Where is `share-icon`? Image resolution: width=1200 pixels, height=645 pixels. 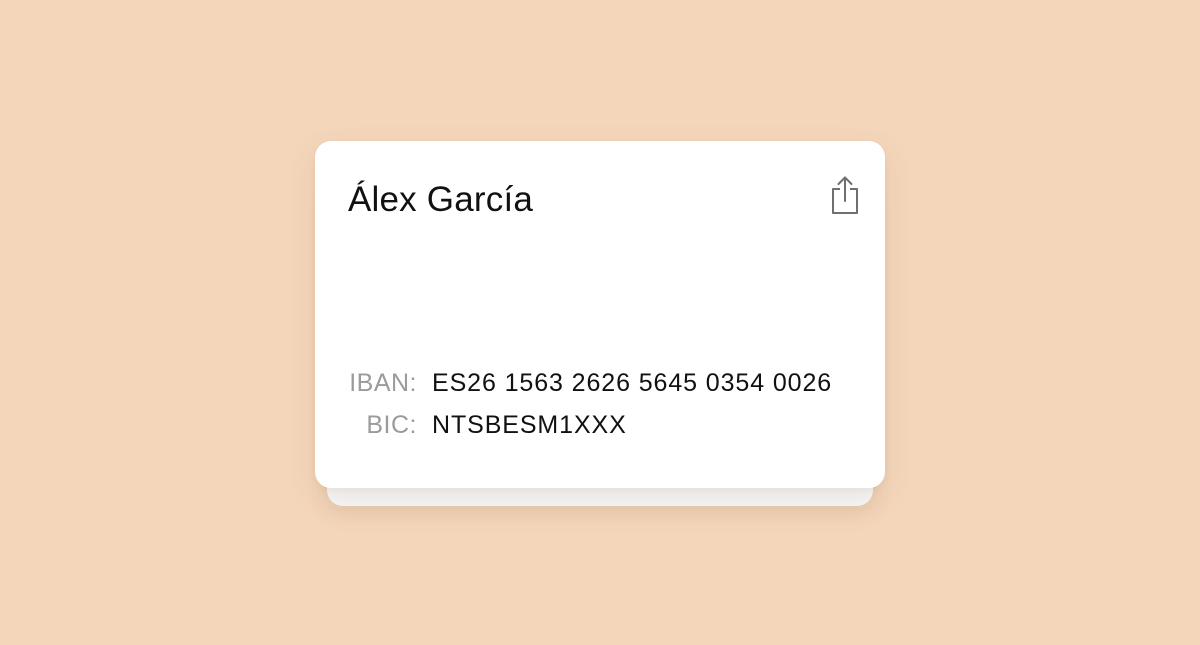
share-icon is located at coordinates (845, 197).